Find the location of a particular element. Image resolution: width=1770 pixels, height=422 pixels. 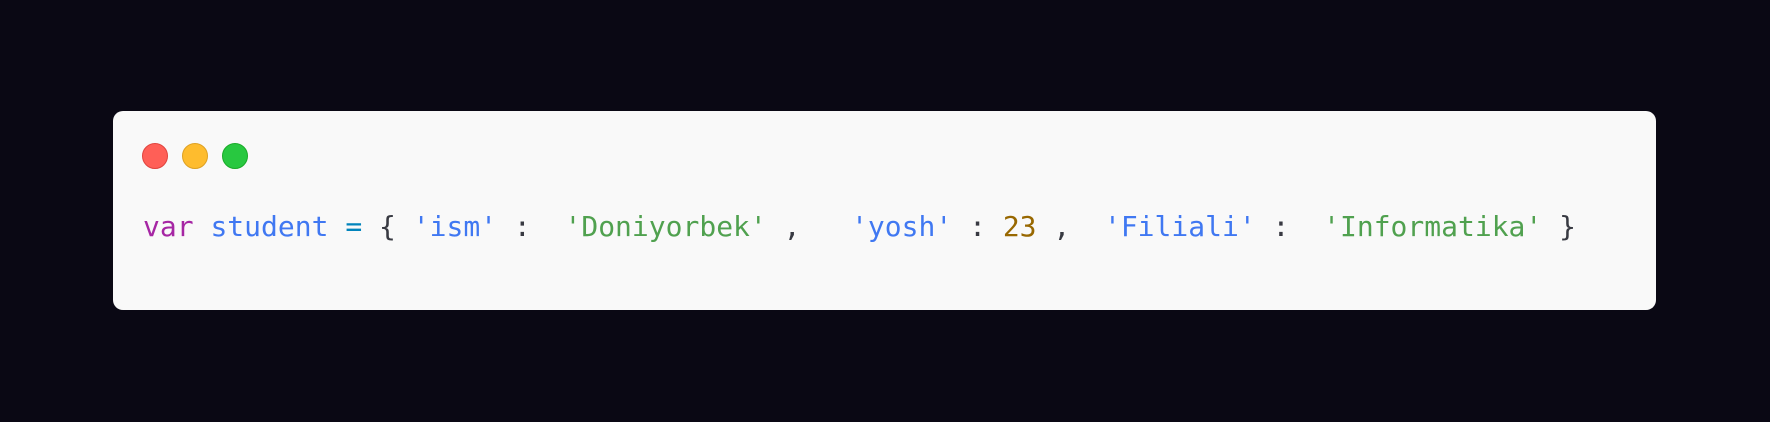

comma-1: , is located at coordinates (792, 226).